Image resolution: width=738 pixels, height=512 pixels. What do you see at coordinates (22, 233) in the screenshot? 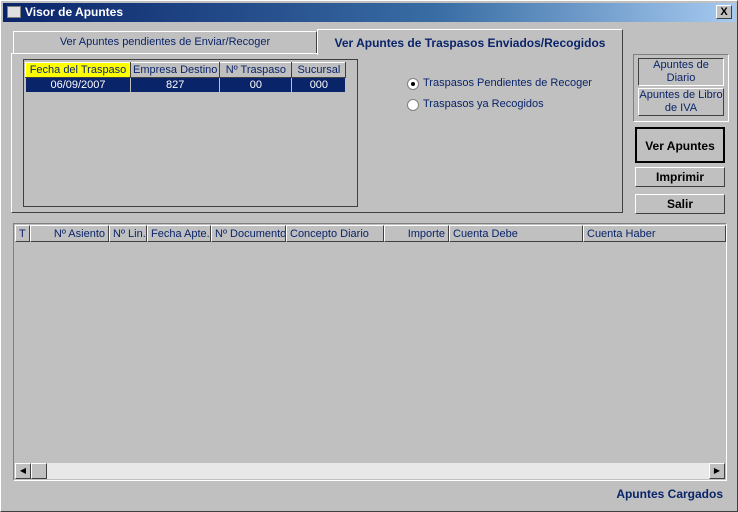
I see `column-header-t: T` at bounding box center [22, 233].